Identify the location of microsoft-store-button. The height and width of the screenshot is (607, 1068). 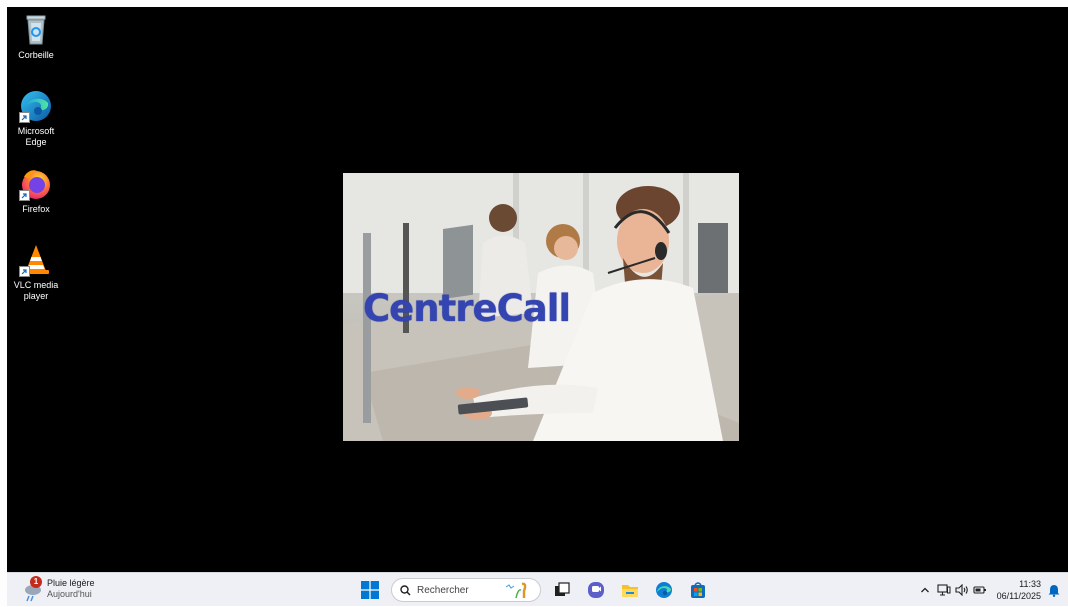
(698, 590).